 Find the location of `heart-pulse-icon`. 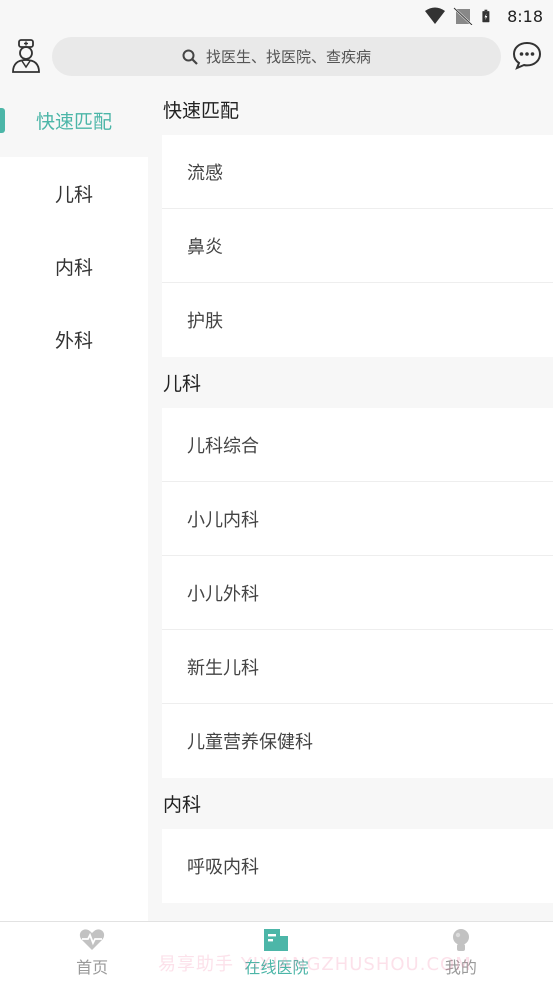

heart-pulse-icon is located at coordinates (92, 939).